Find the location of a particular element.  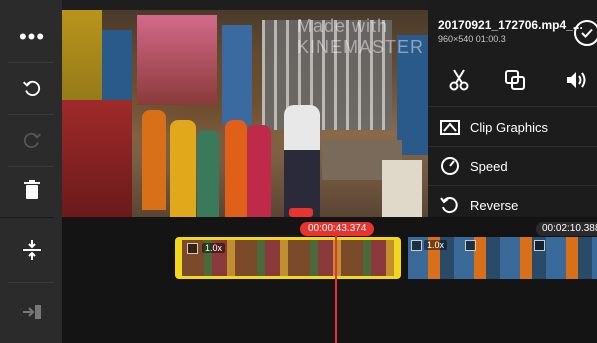

next-clip: 1.0x is located at coordinates (502, 258).